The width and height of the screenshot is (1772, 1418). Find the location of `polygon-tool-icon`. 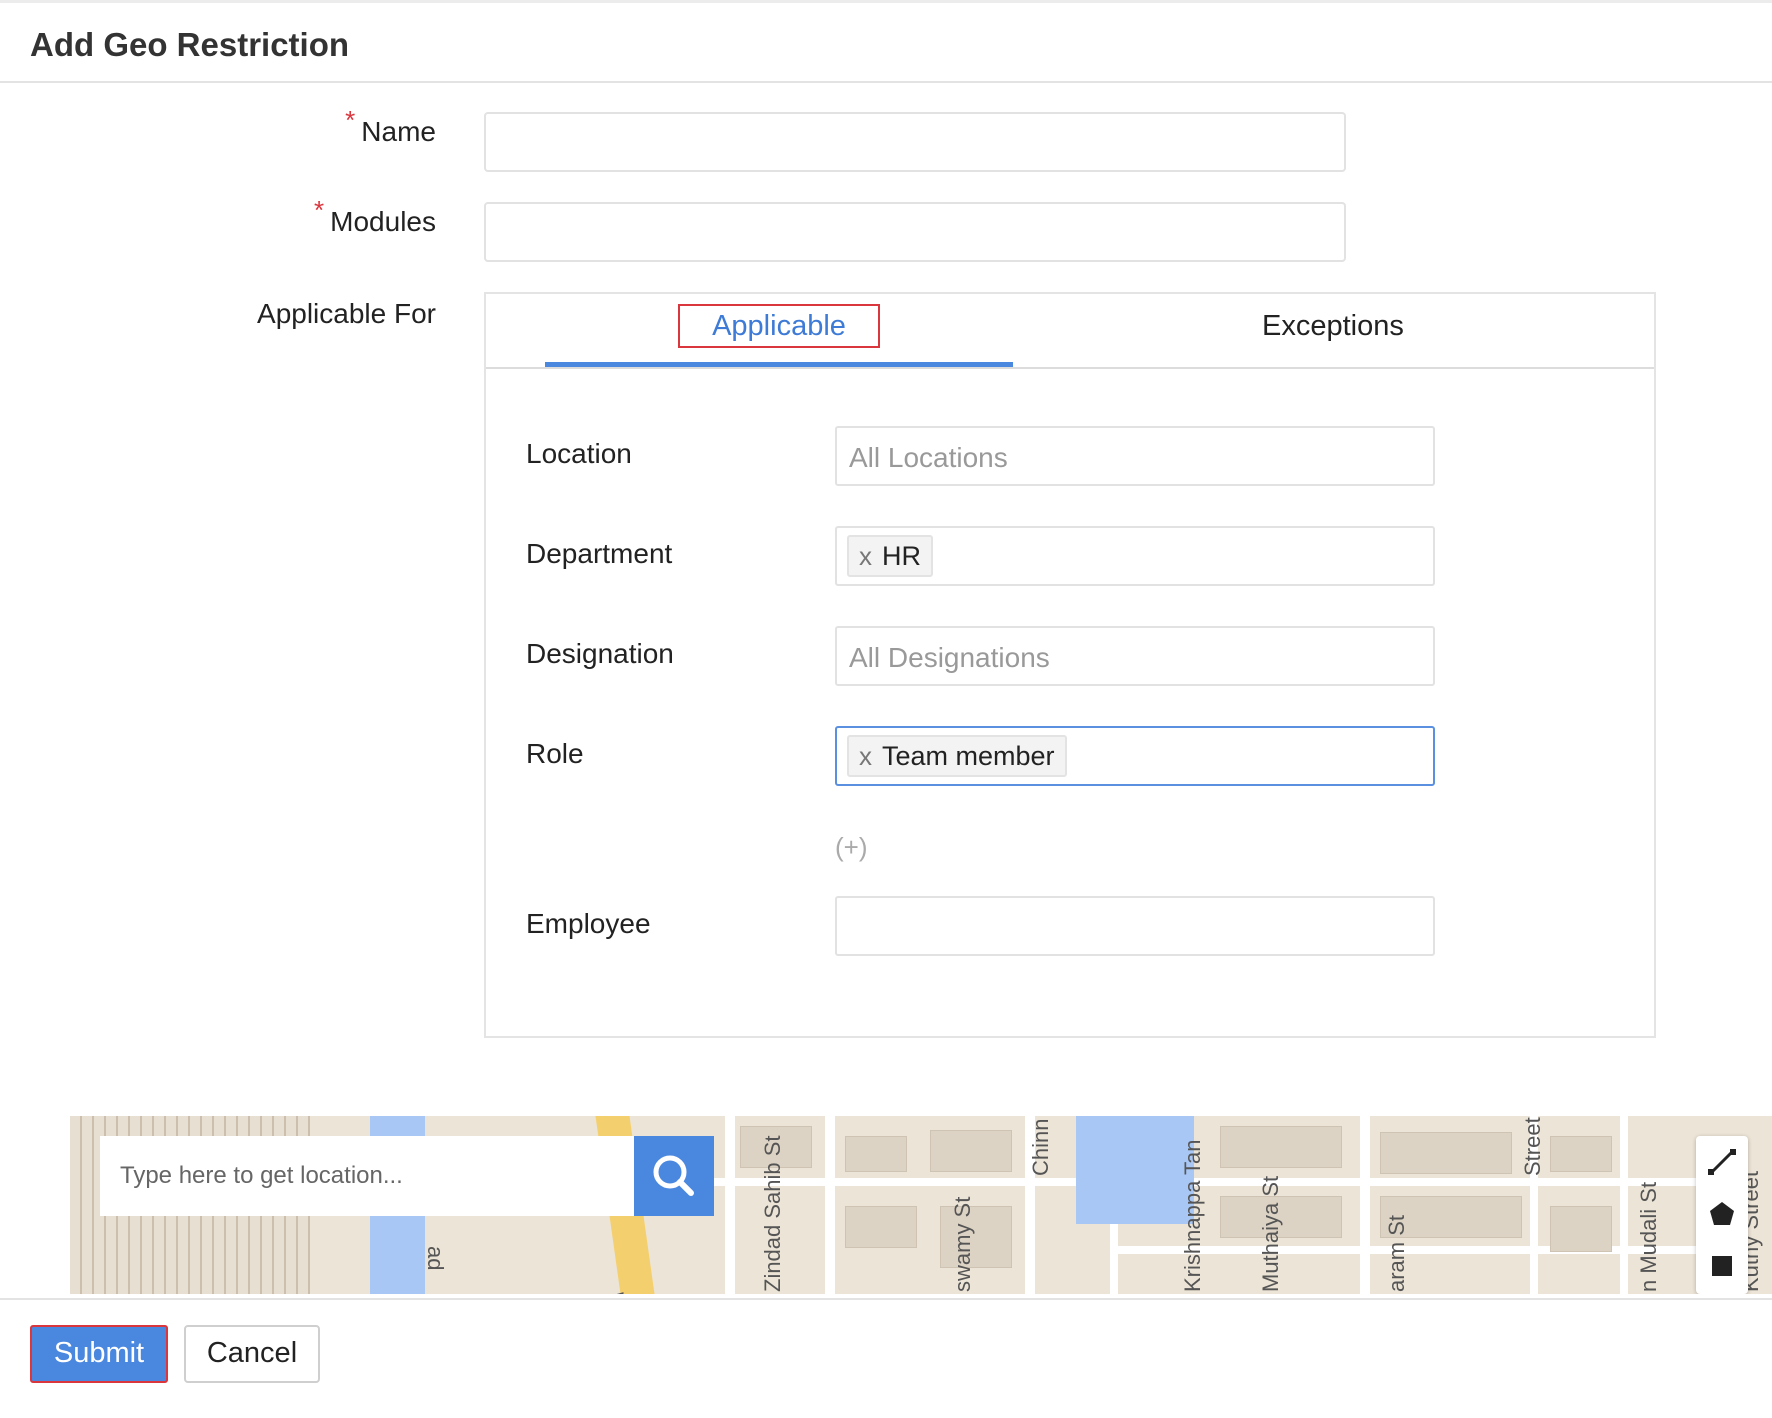

polygon-tool-icon is located at coordinates (1722, 1213).